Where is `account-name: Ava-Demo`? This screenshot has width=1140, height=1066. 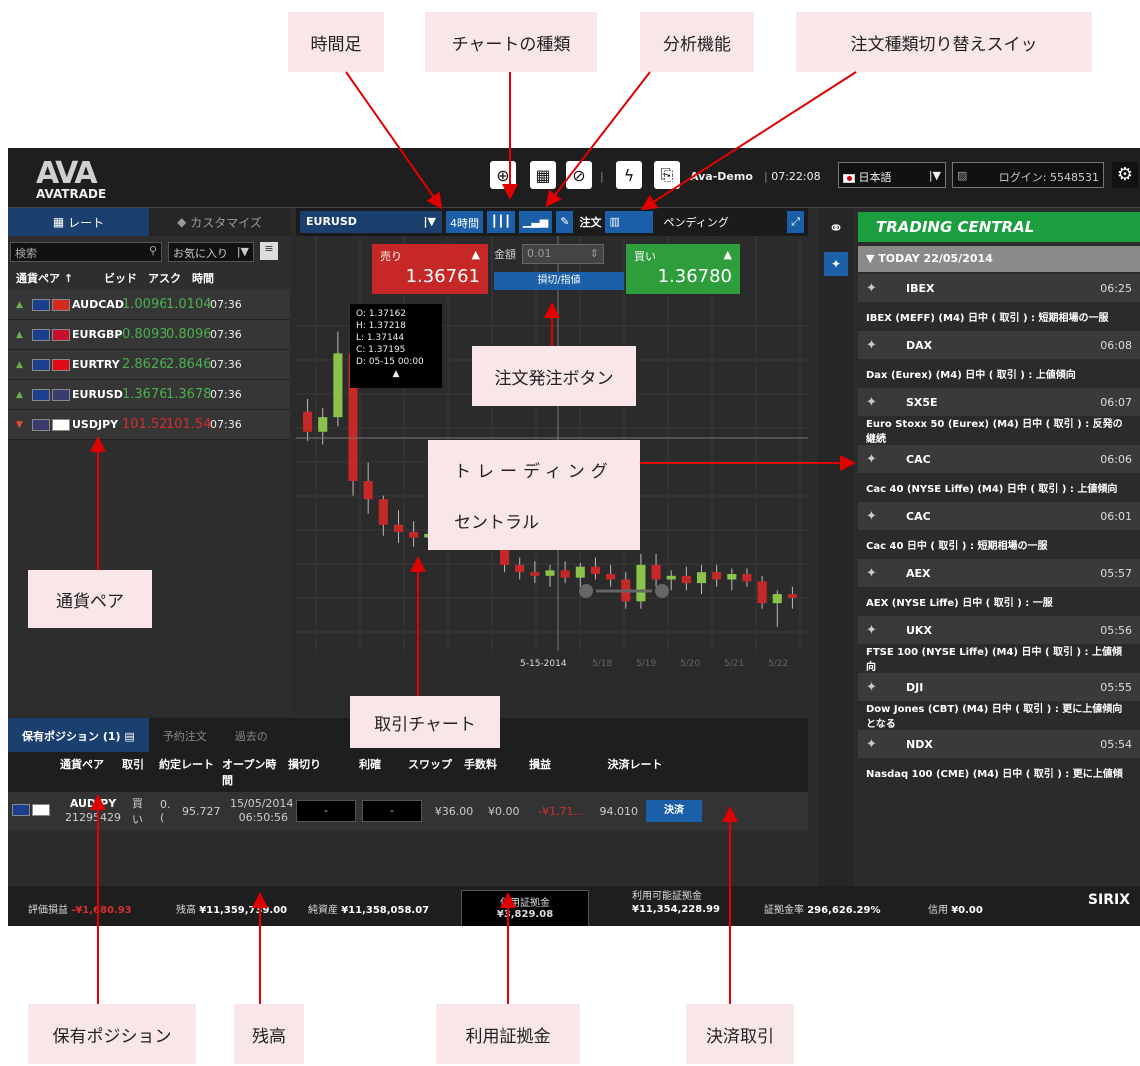 account-name: Ava-Demo is located at coordinates (721, 176).